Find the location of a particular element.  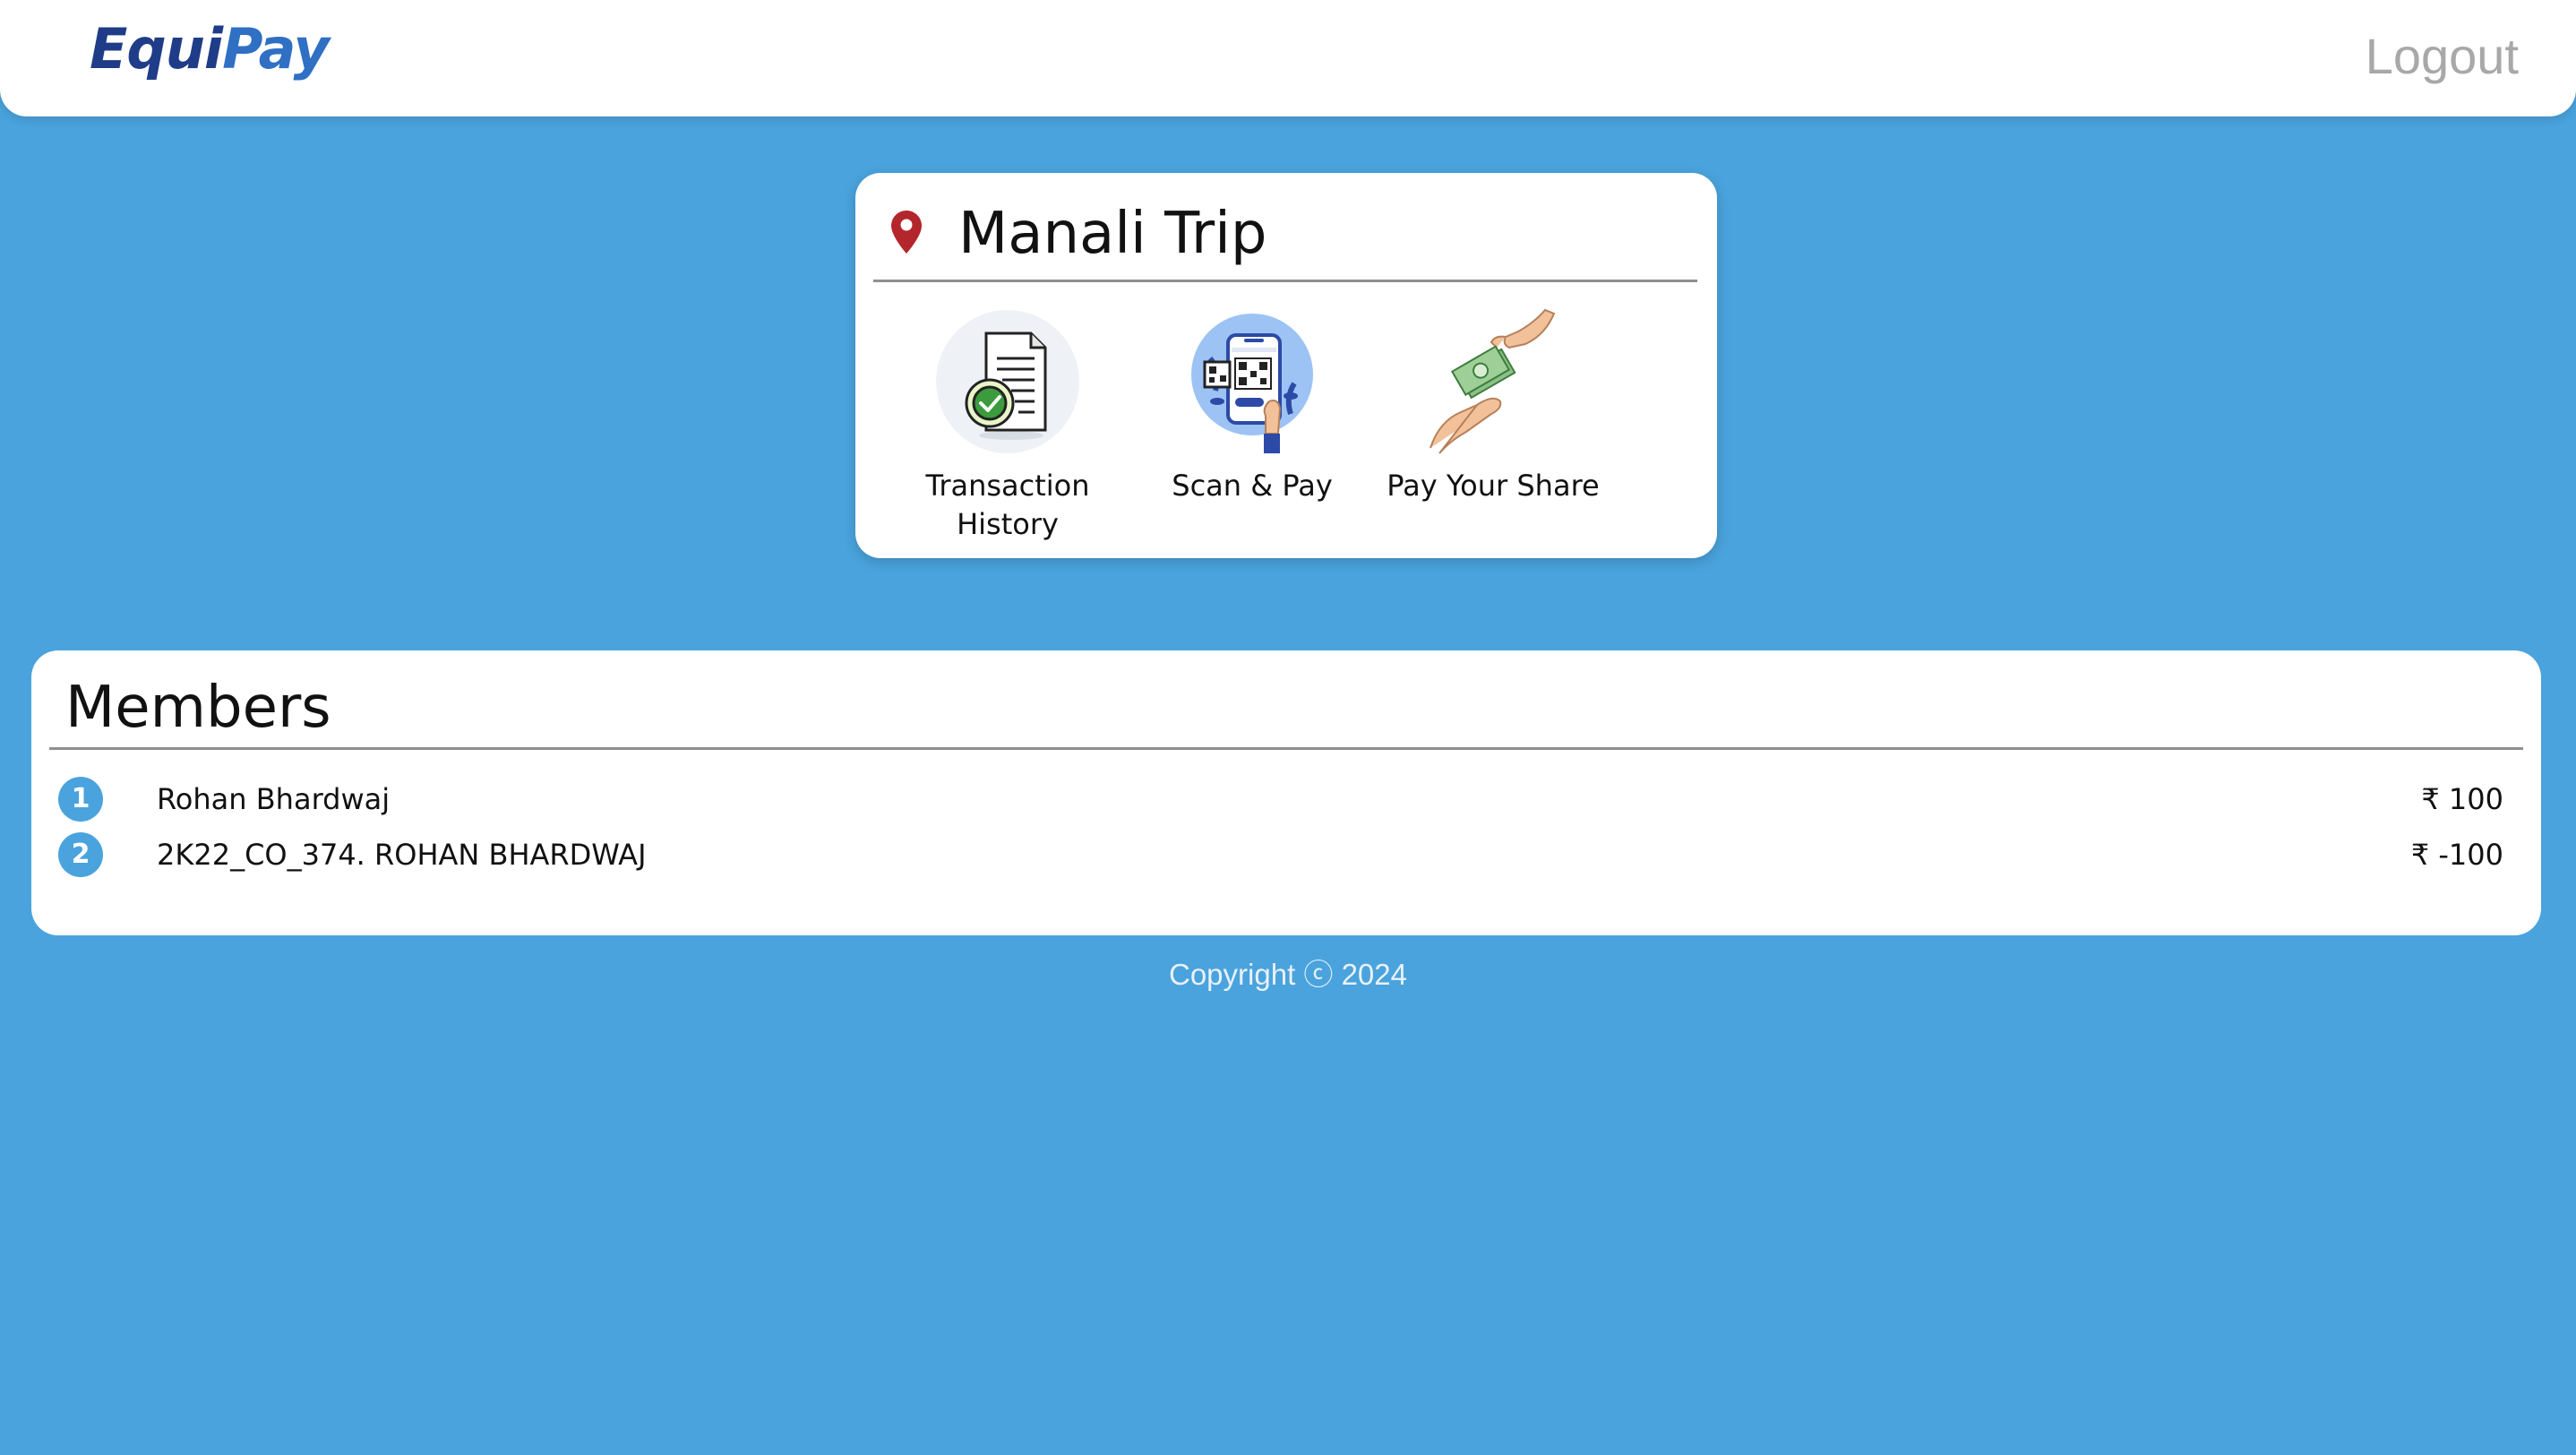

logout-link: Logout is located at coordinates (2442, 56).